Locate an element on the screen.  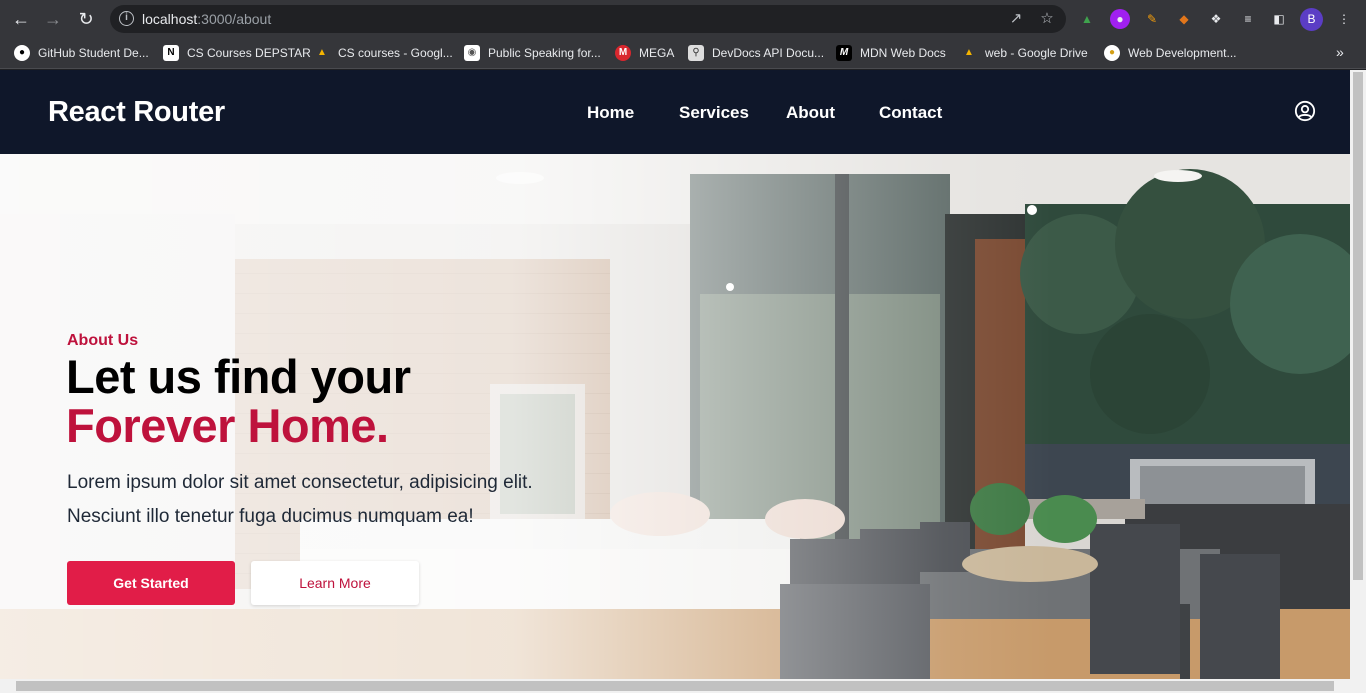
user-account-icon is located at coordinates (1305, 111).